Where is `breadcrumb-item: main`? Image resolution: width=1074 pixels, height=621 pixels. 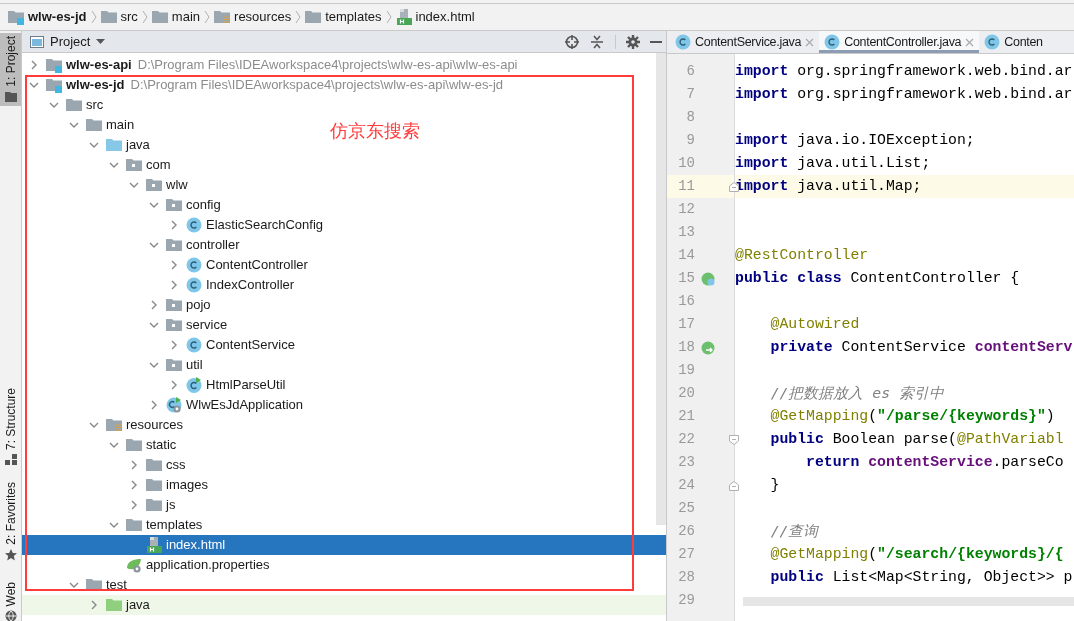
breadcrumb-item: main is located at coordinates (186, 17).